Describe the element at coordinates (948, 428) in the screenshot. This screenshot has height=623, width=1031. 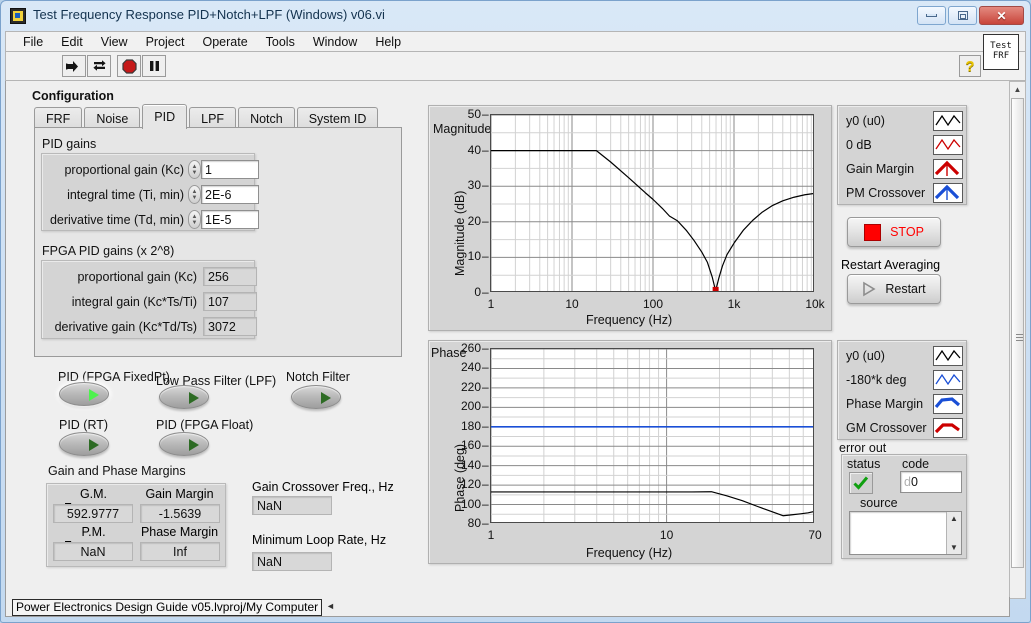
I see `legend-swatch-gm-crossover` at that location.